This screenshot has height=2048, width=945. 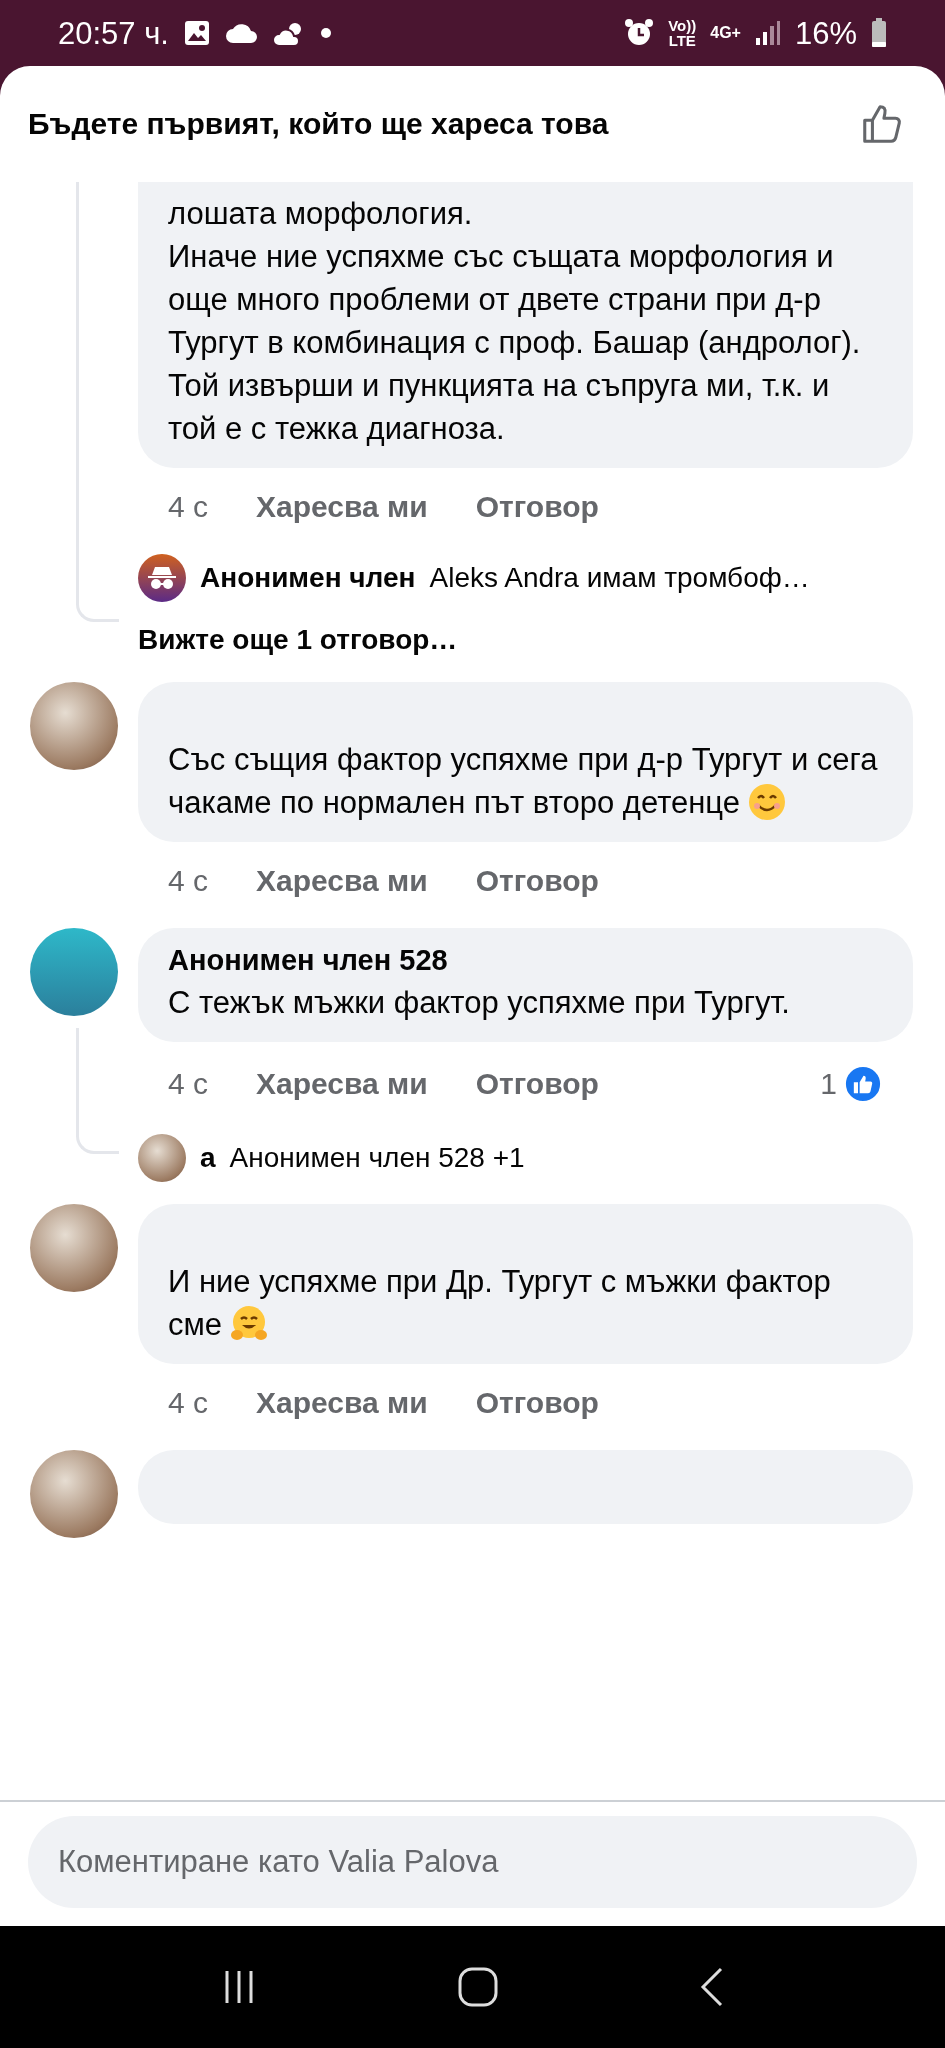 What do you see at coordinates (523, 782) in the screenshot?
I see `comment-text: Със същия фактор успяхме при д-р Тургут и сега чакаме по нормален път второ детенце` at bounding box center [523, 782].